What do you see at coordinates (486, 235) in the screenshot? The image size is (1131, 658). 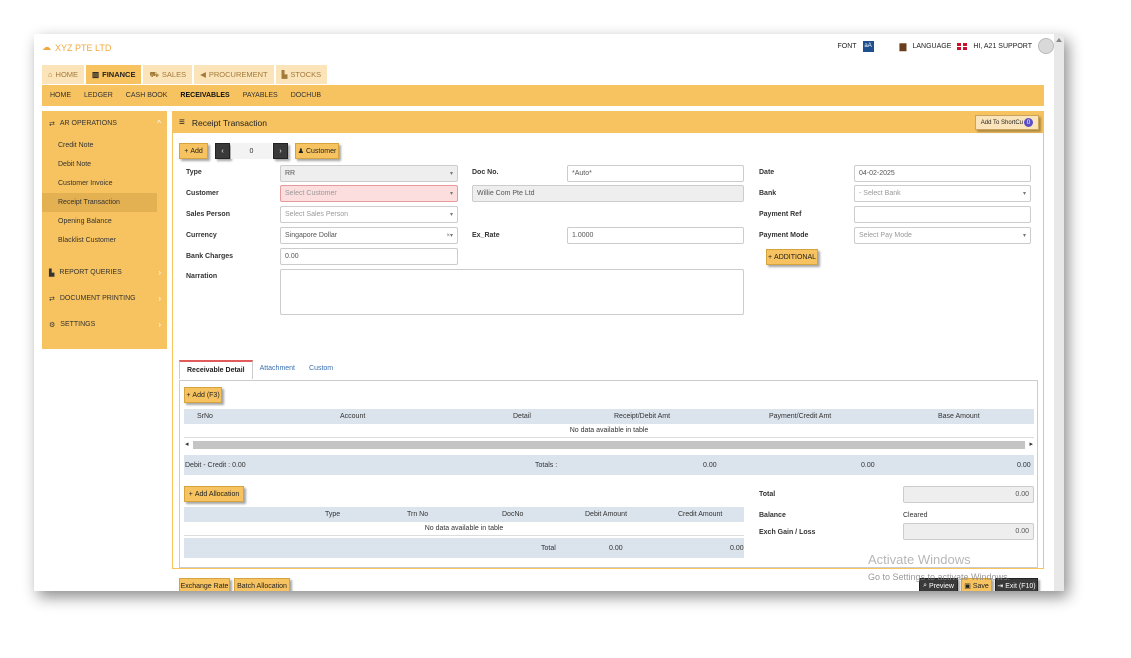 I see `ex-rate-label: Ex_Rate` at bounding box center [486, 235].